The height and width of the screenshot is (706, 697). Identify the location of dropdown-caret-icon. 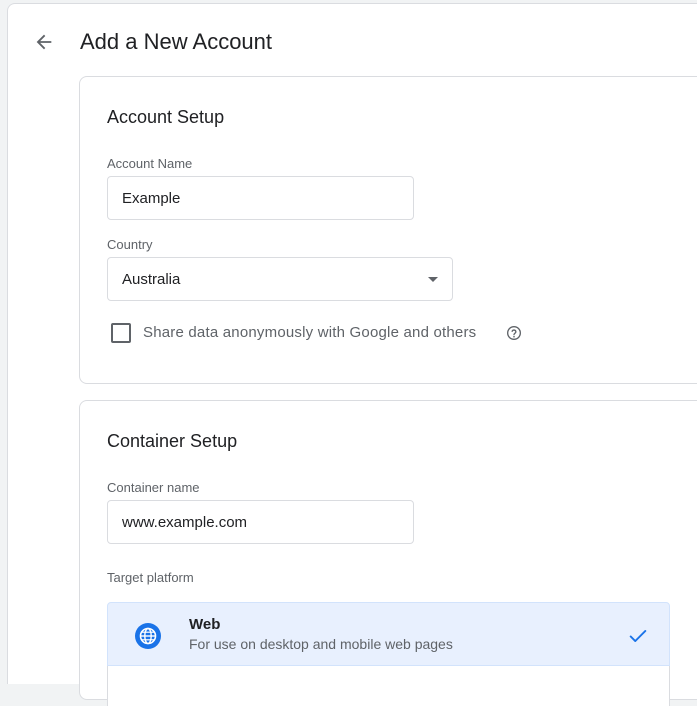
(433, 279).